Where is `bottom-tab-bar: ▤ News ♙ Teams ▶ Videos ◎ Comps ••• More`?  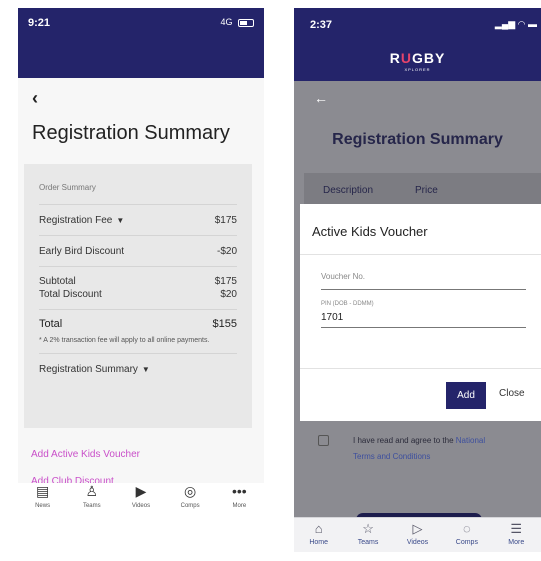 bottom-tab-bar: ▤ News ♙ Teams ▶ Videos ◎ Comps ••• More is located at coordinates (141, 505).